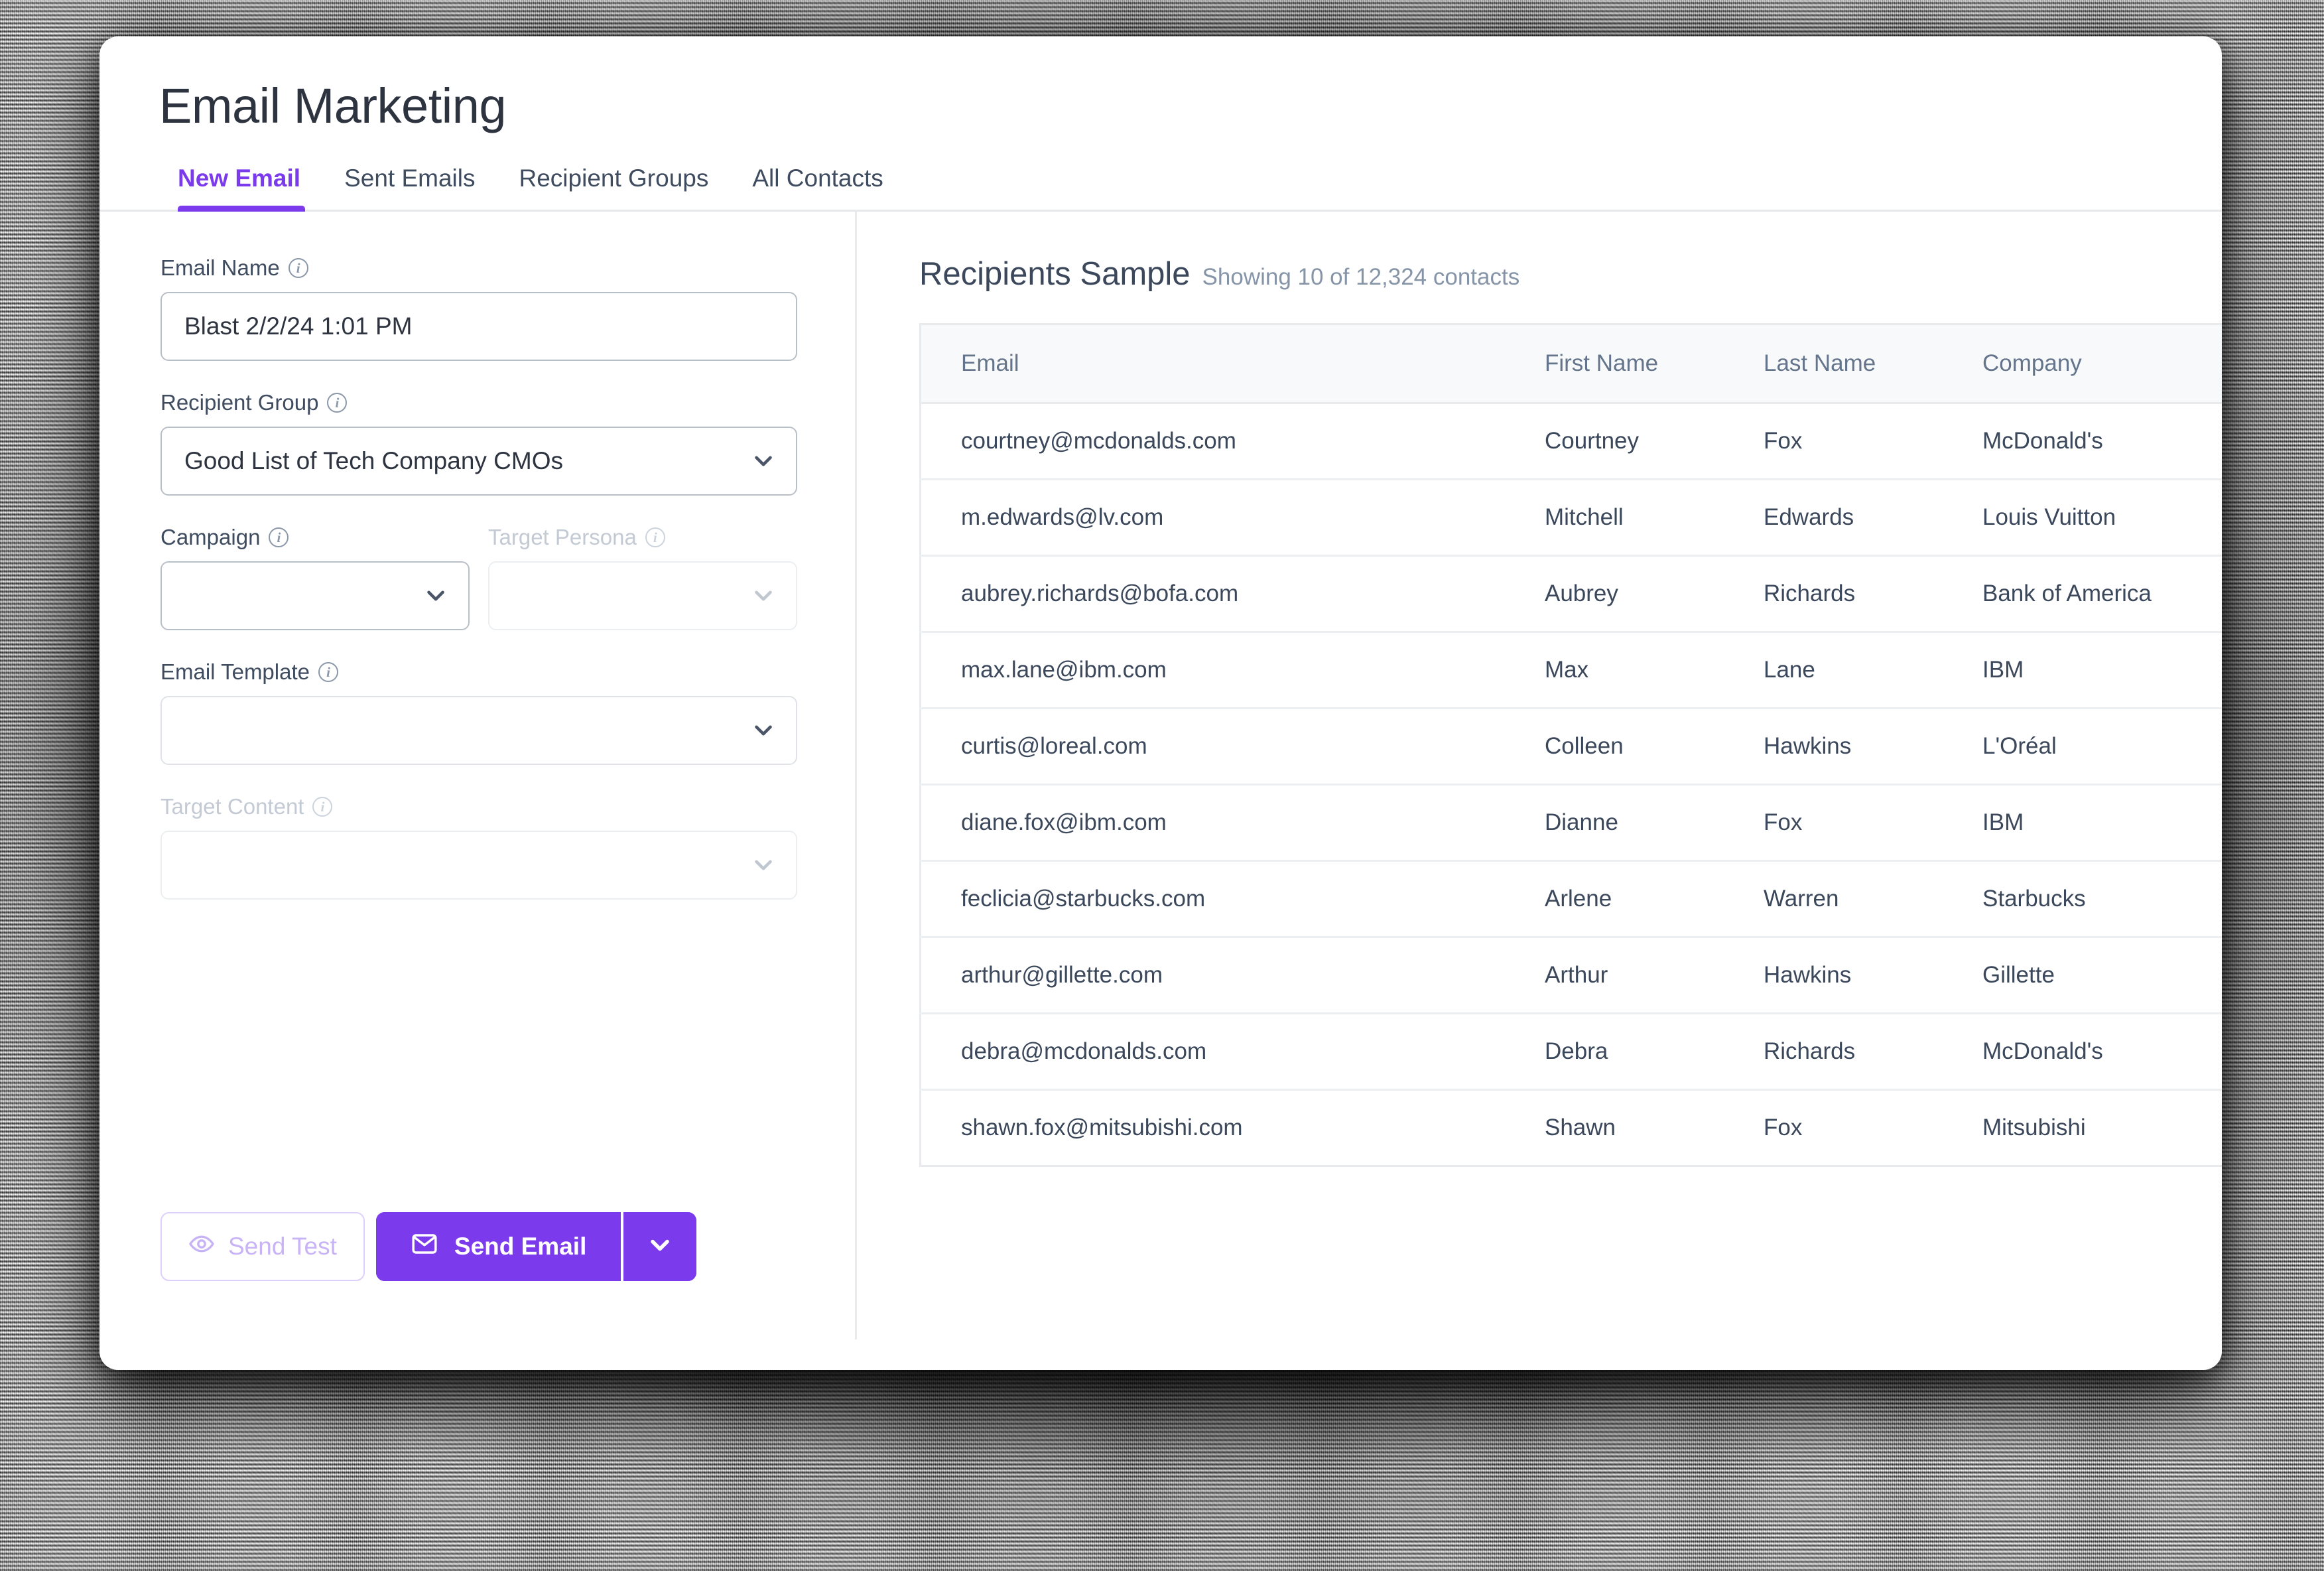 This screenshot has height=1571, width=2324. I want to click on cell-first-name: Aubrey, so click(1654, 594).